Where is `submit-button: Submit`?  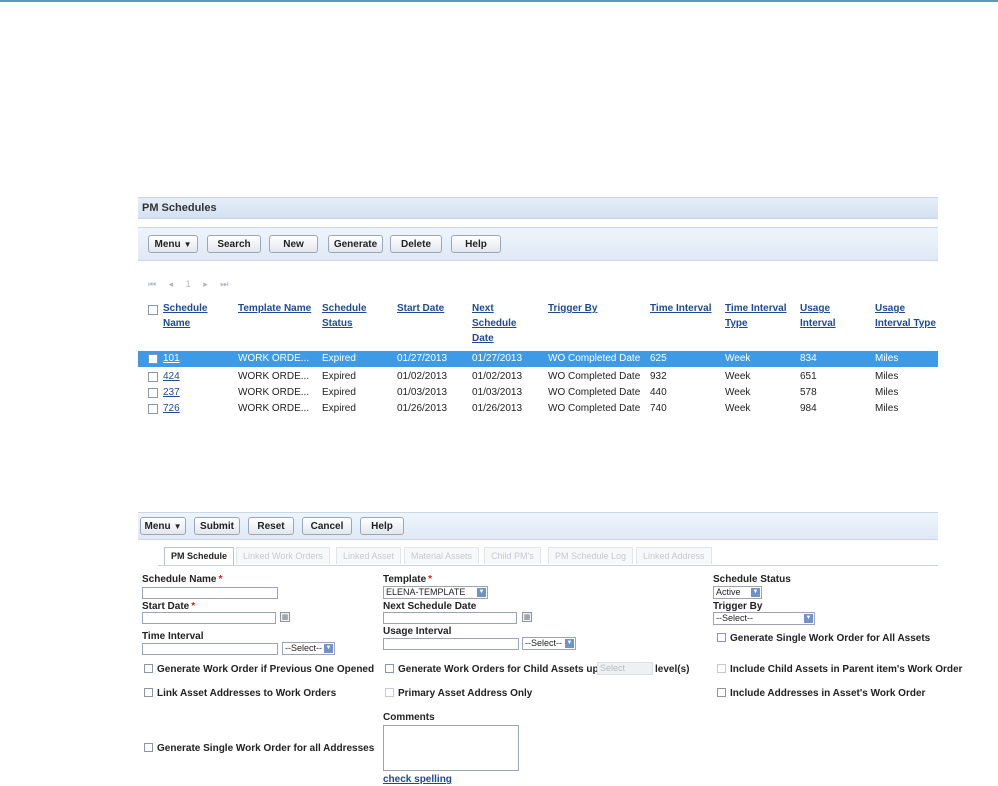 submit-button: Submit is located at coordinates (217, 526).